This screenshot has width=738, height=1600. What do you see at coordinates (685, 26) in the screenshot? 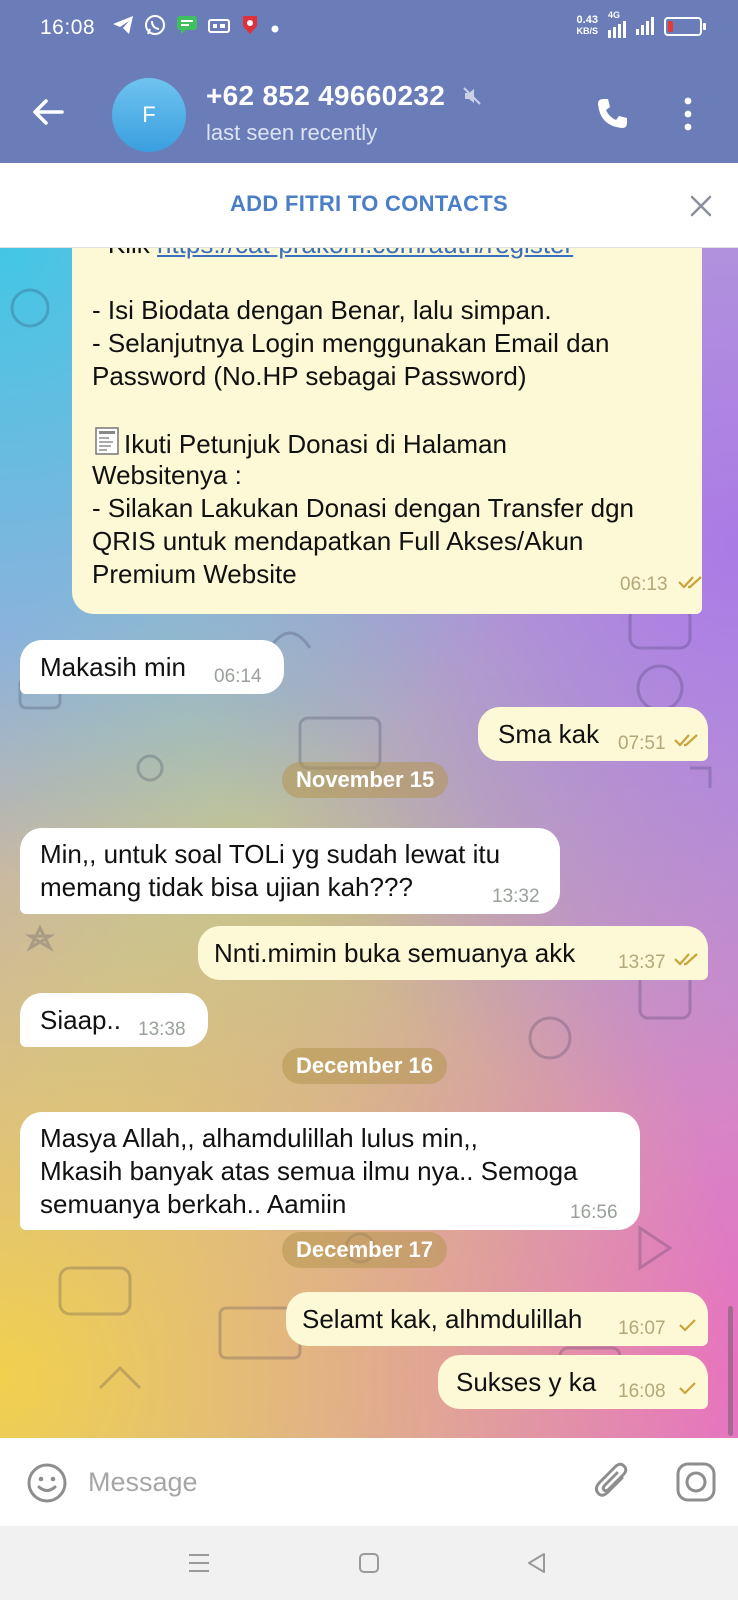
I see `battery-icon` at bounding box center [685, 26].